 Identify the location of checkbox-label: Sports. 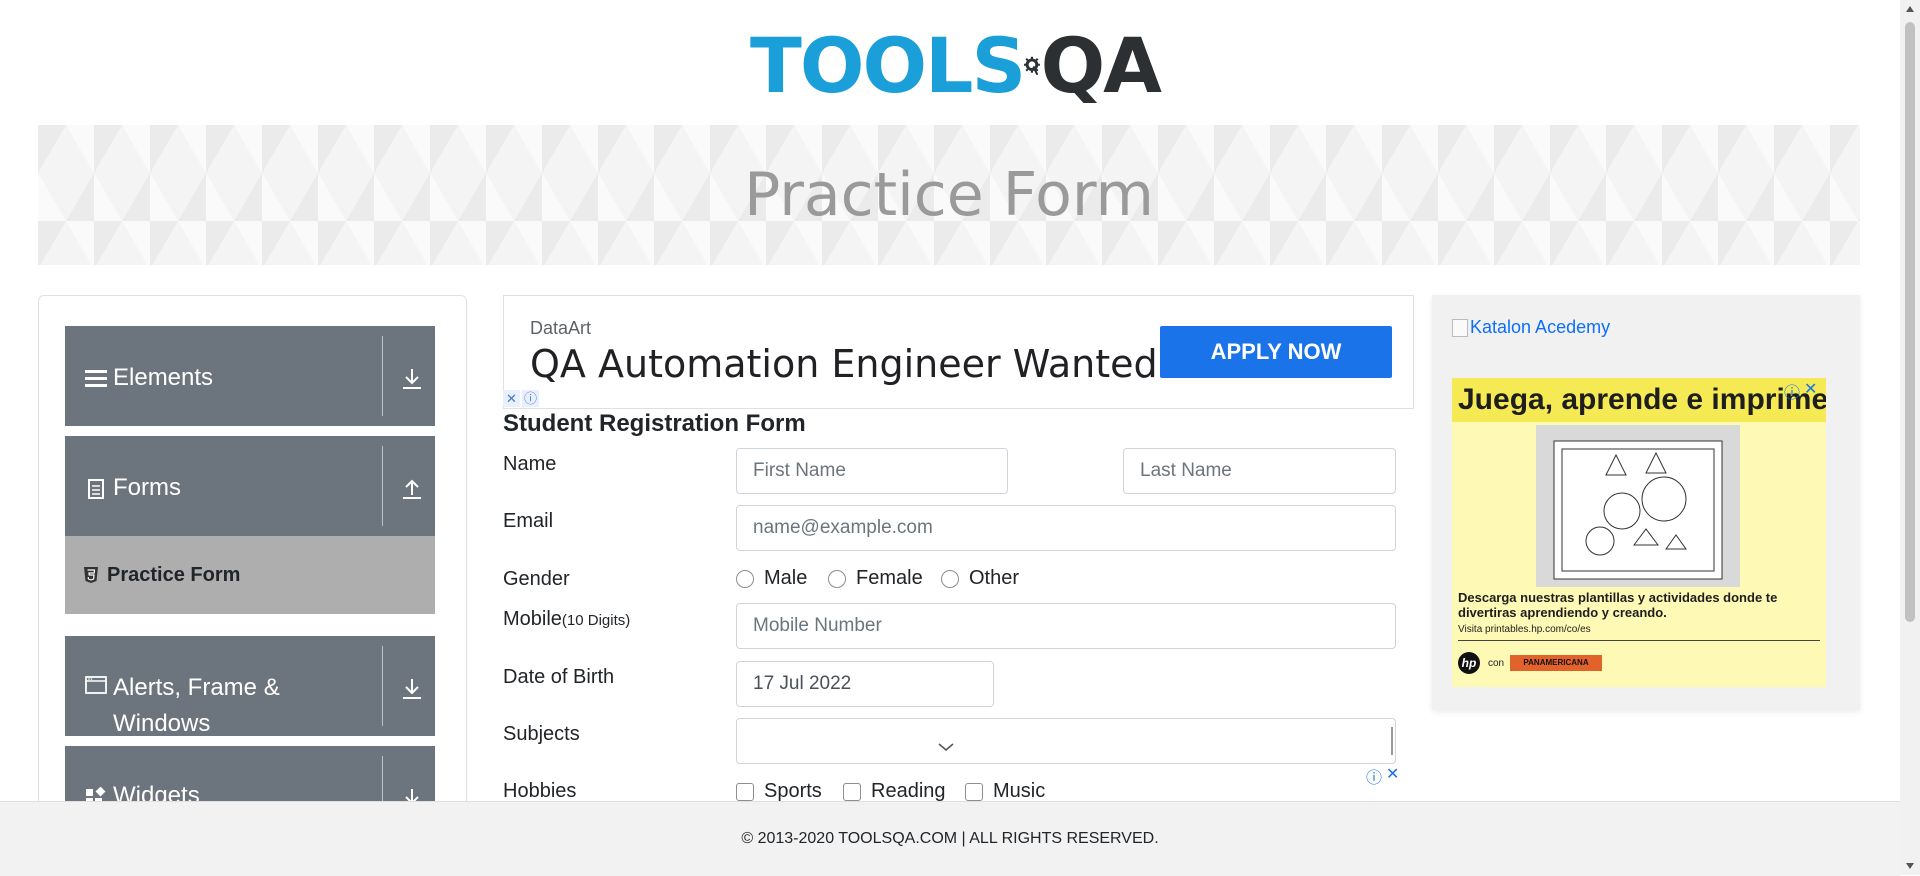
(793, 791).